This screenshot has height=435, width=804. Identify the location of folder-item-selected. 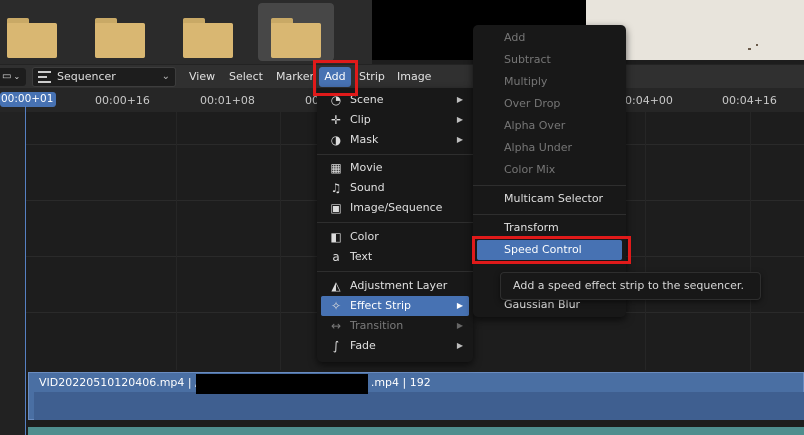
(296, 32).